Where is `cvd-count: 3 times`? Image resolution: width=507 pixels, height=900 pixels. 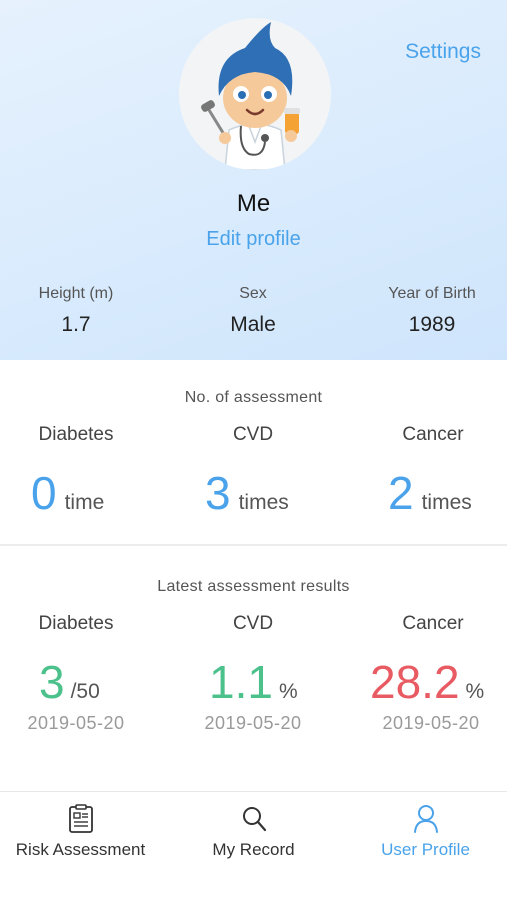 cvd-count: 3 times is located at coordinates (247, 493).